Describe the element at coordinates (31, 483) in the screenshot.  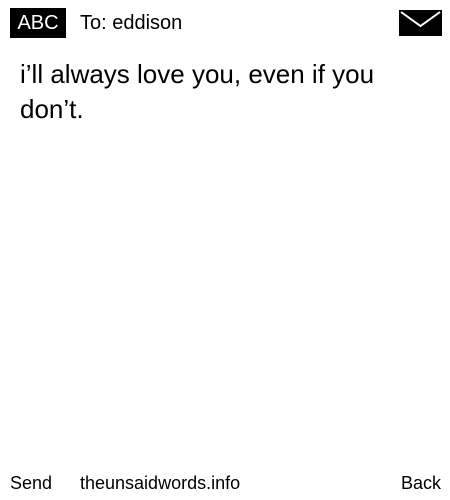
I see `send-button: Send` at that location.